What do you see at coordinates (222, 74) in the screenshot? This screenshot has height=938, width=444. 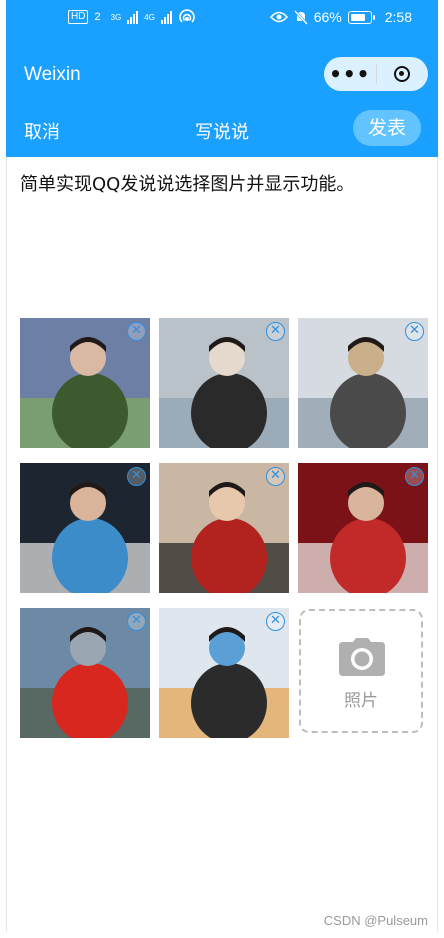 I see `mini-program-nav: Weixin •••` at bounding box center [222, 74].